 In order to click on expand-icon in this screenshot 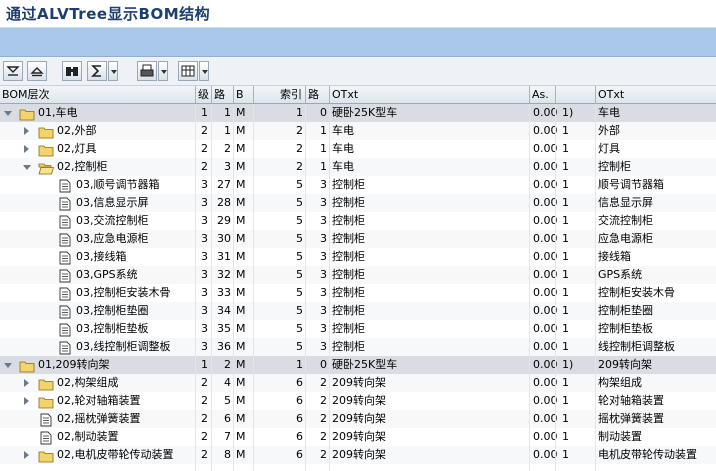, I will do `click(13, 71)`.